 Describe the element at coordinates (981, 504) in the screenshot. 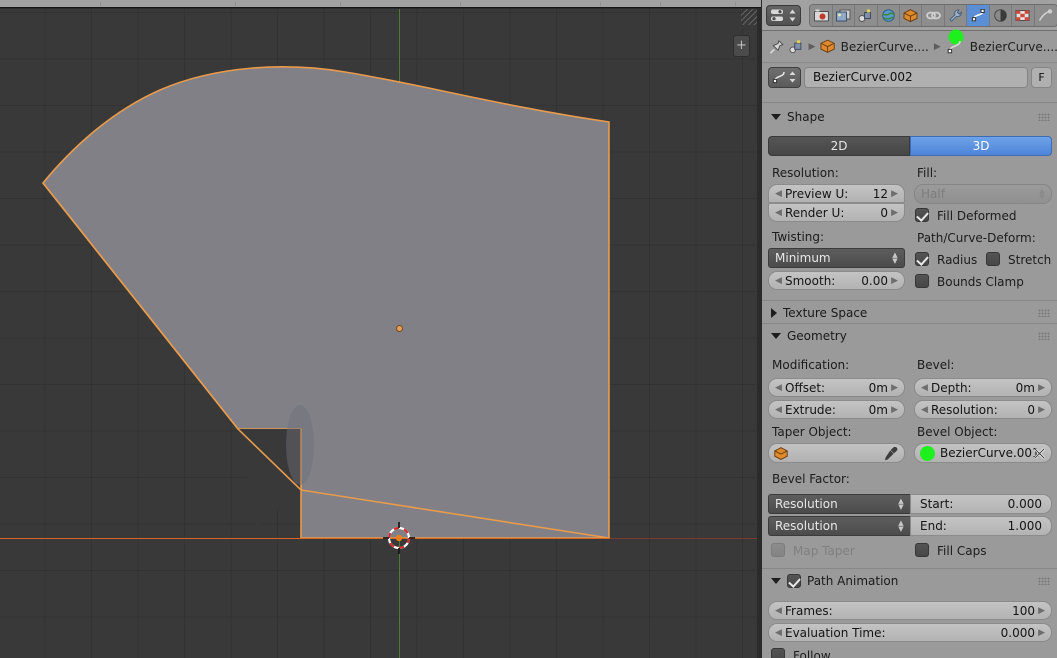

I see `bevel-factor-start-field: Start: 0.000` at that location.